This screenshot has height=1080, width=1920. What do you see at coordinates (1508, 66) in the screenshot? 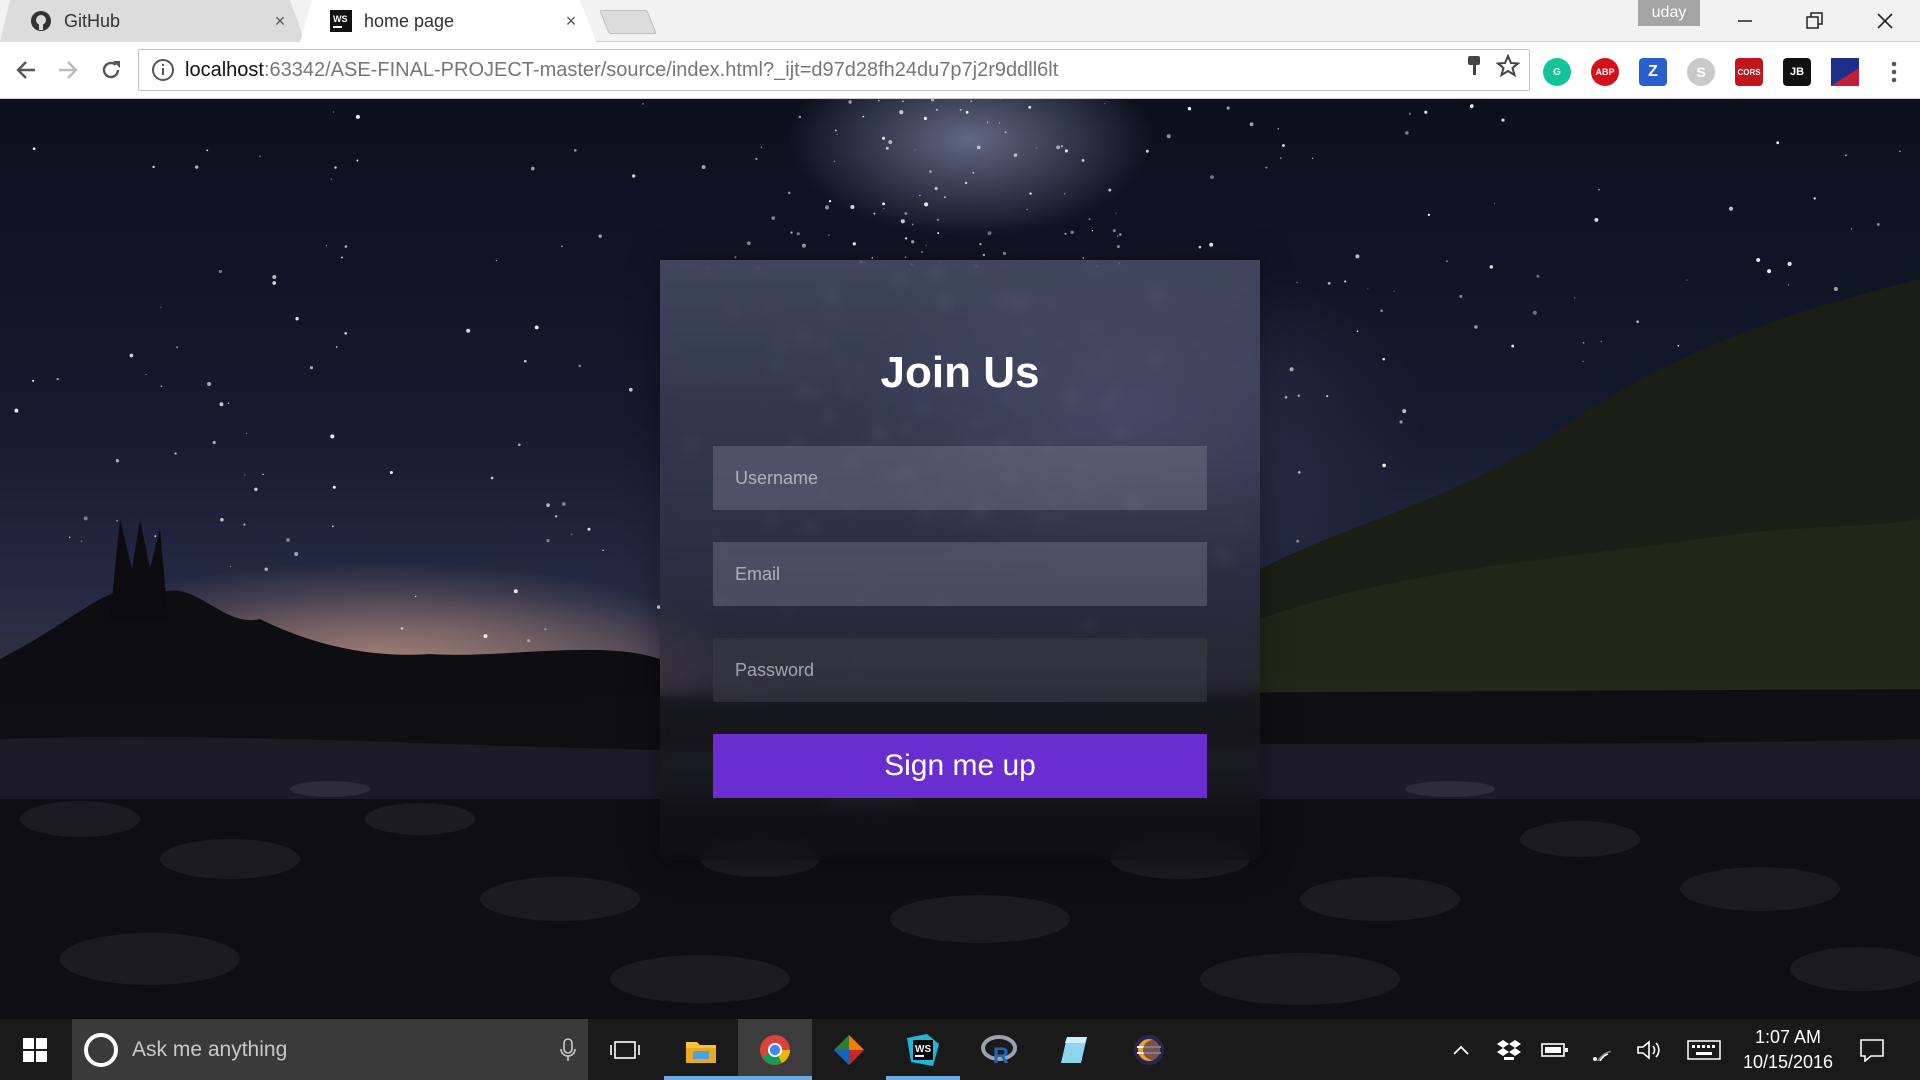
I see `bookmark-star-icon` at bounding box center [1508, 66].